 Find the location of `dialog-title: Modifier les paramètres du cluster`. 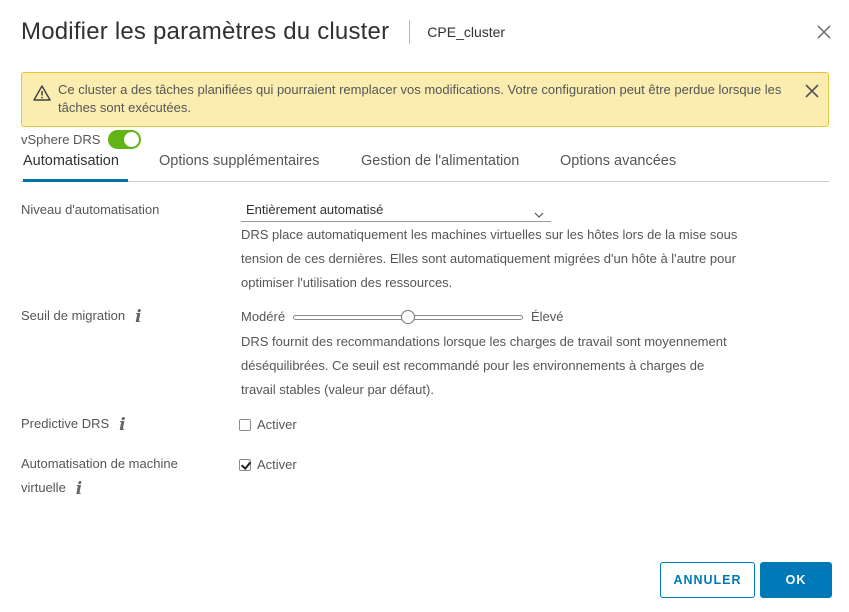

dialog-title: Modifier les paramètres du cluster is located at coordinates (205, 31).